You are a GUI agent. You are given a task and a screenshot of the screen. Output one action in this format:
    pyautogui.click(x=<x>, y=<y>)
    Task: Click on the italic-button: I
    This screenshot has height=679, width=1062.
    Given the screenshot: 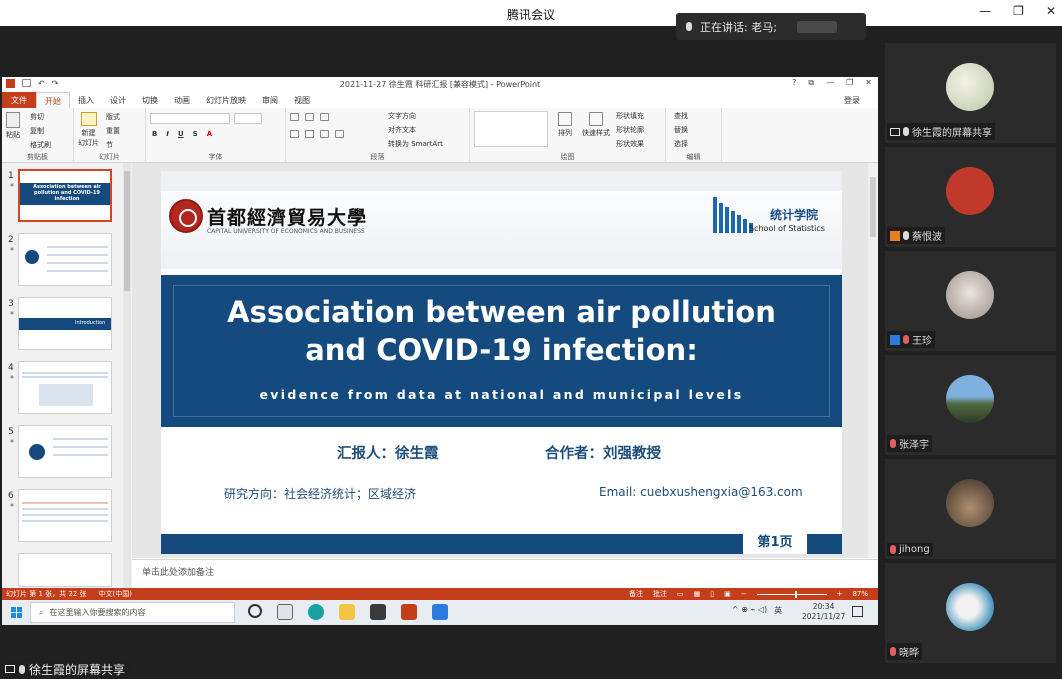 What is the action you would take?
    pyautogui.click(x=167, y=134)
    